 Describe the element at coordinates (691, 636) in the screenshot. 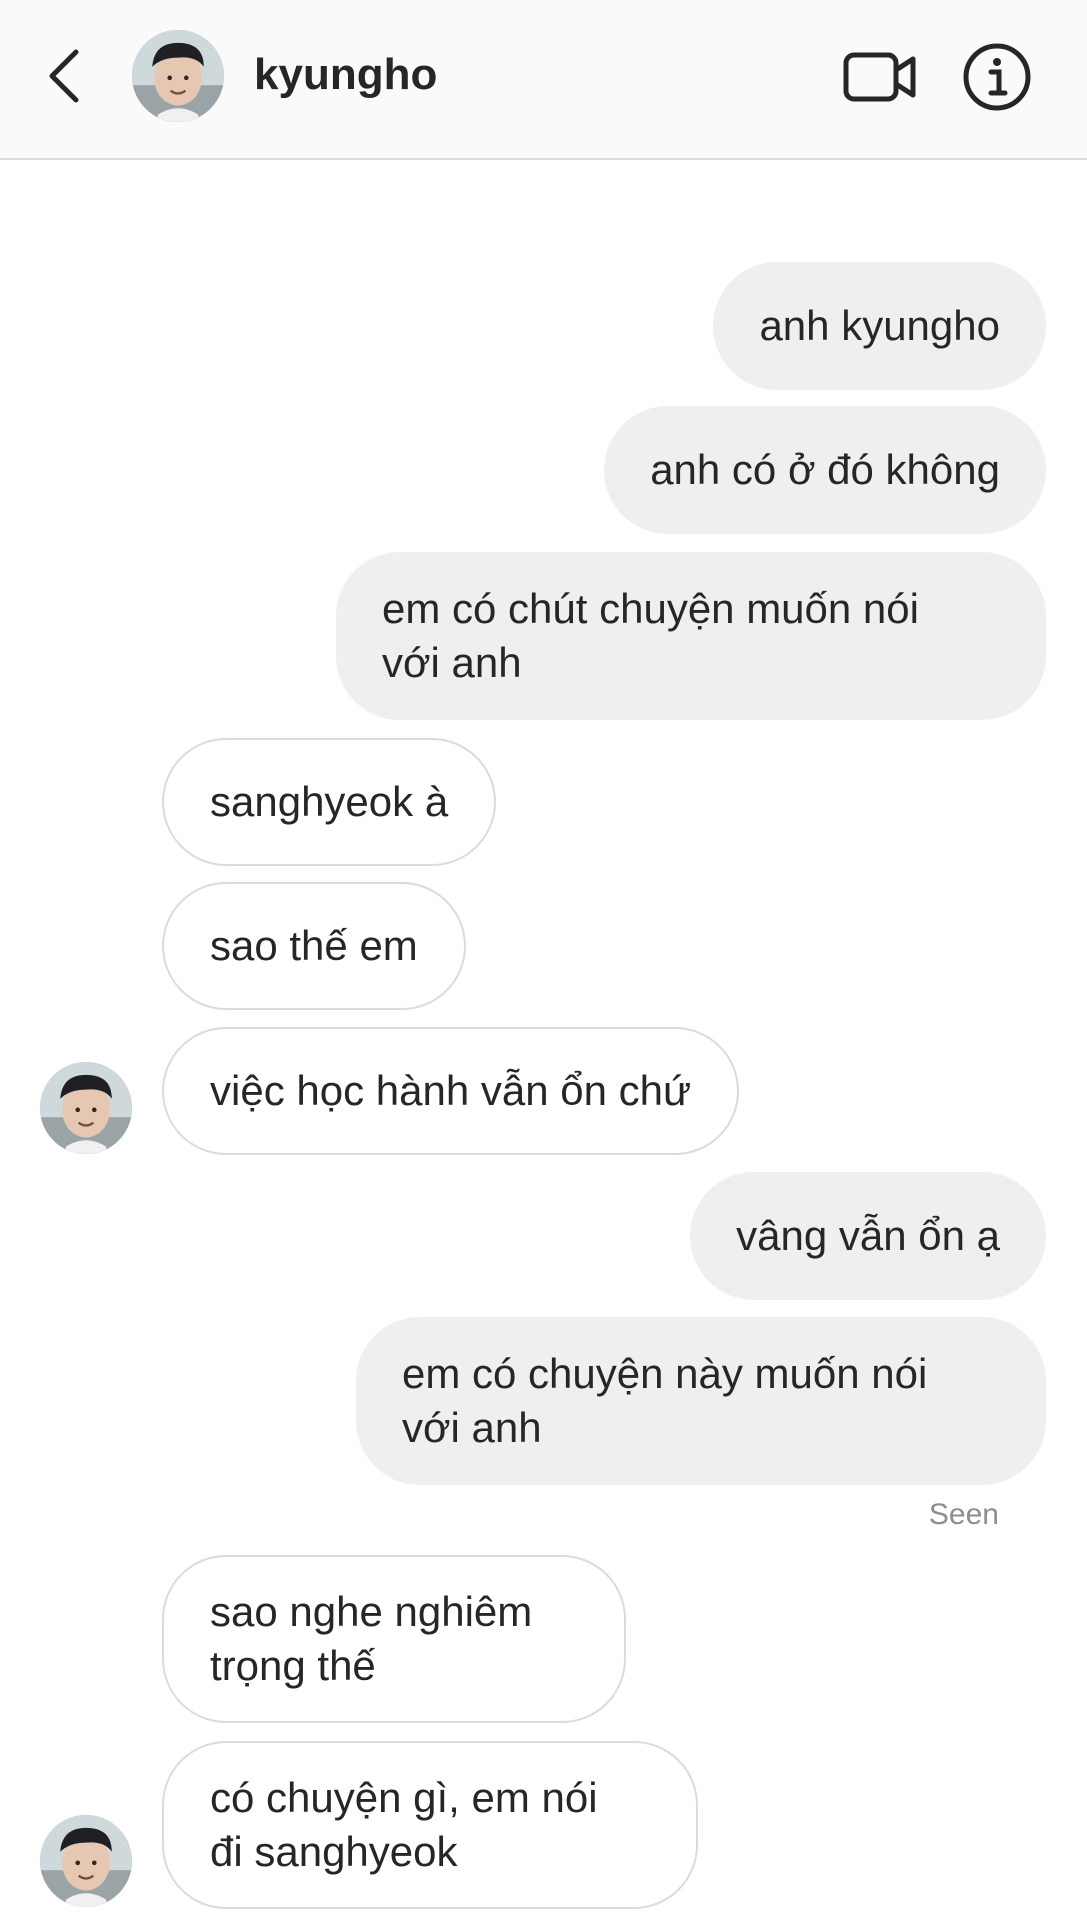

I see `message-bubble-sent: em có chút chuyện muốn nói với anh` at that location.